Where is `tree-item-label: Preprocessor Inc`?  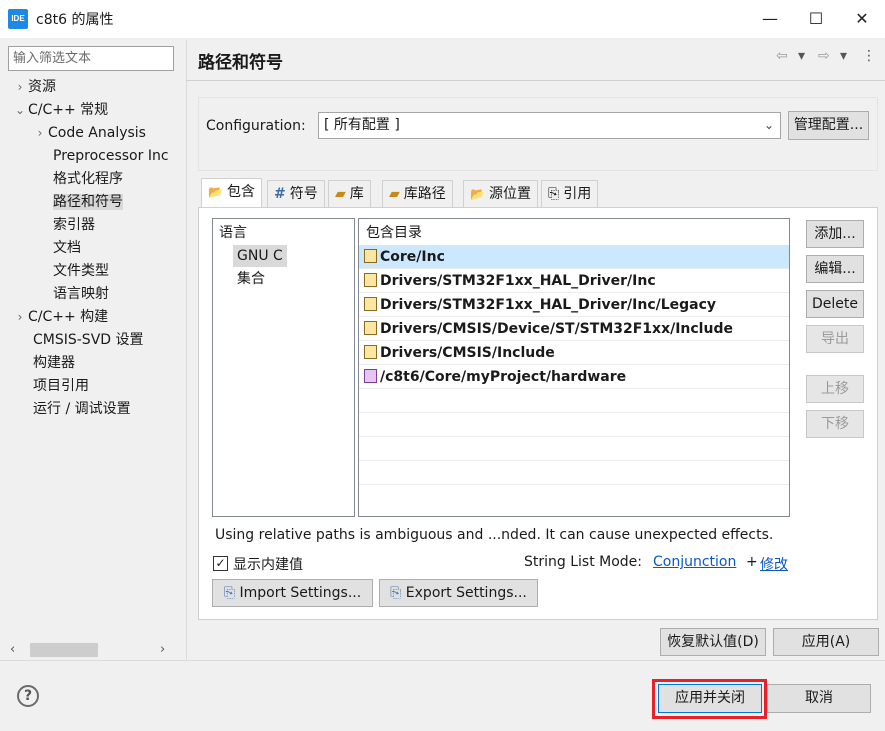 tree-item-label: Preprocessor Inc is located at coordinates (111, 156).